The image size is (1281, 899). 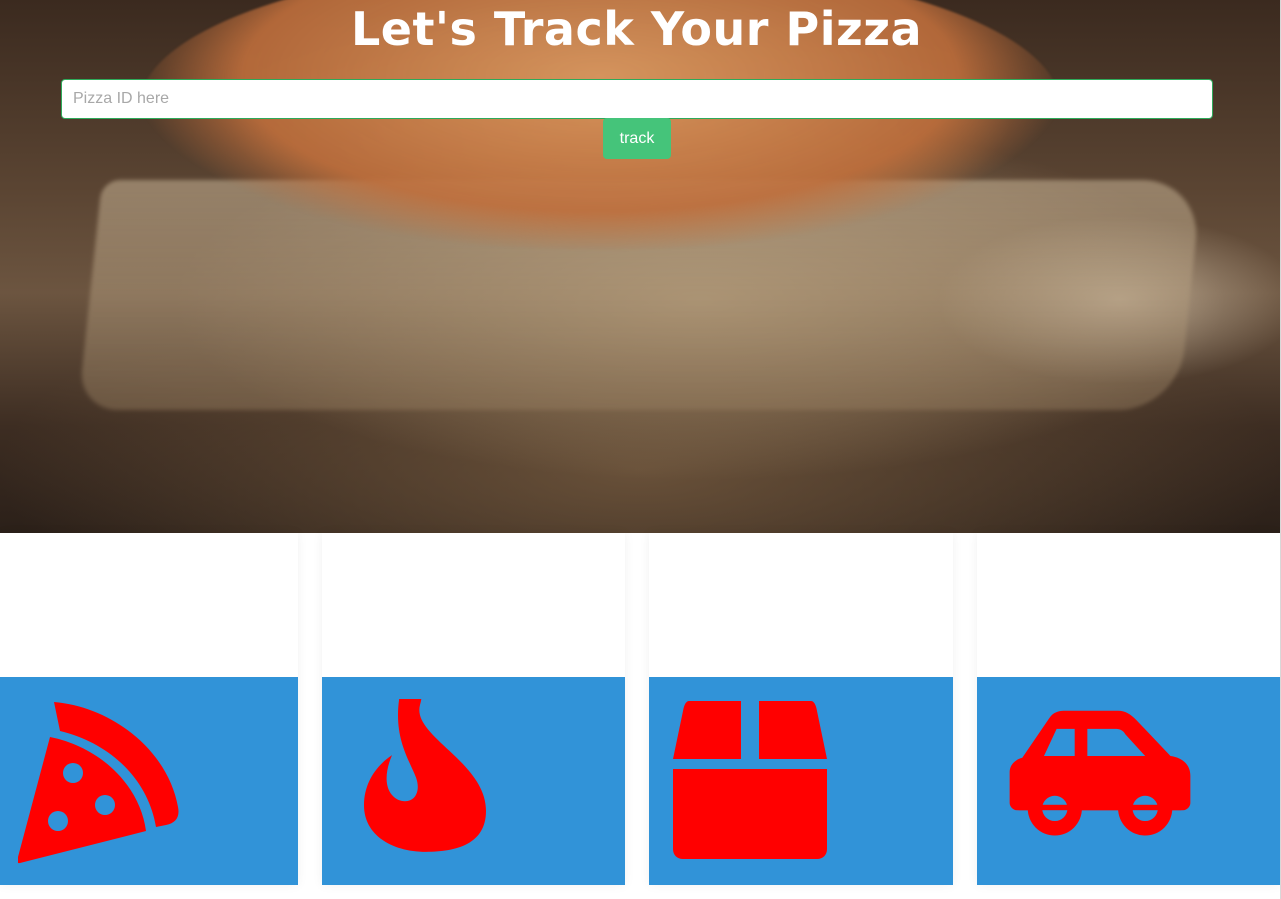 I want to click on page-title: Let's Track Your Pizza, so click(x=636, y=29).